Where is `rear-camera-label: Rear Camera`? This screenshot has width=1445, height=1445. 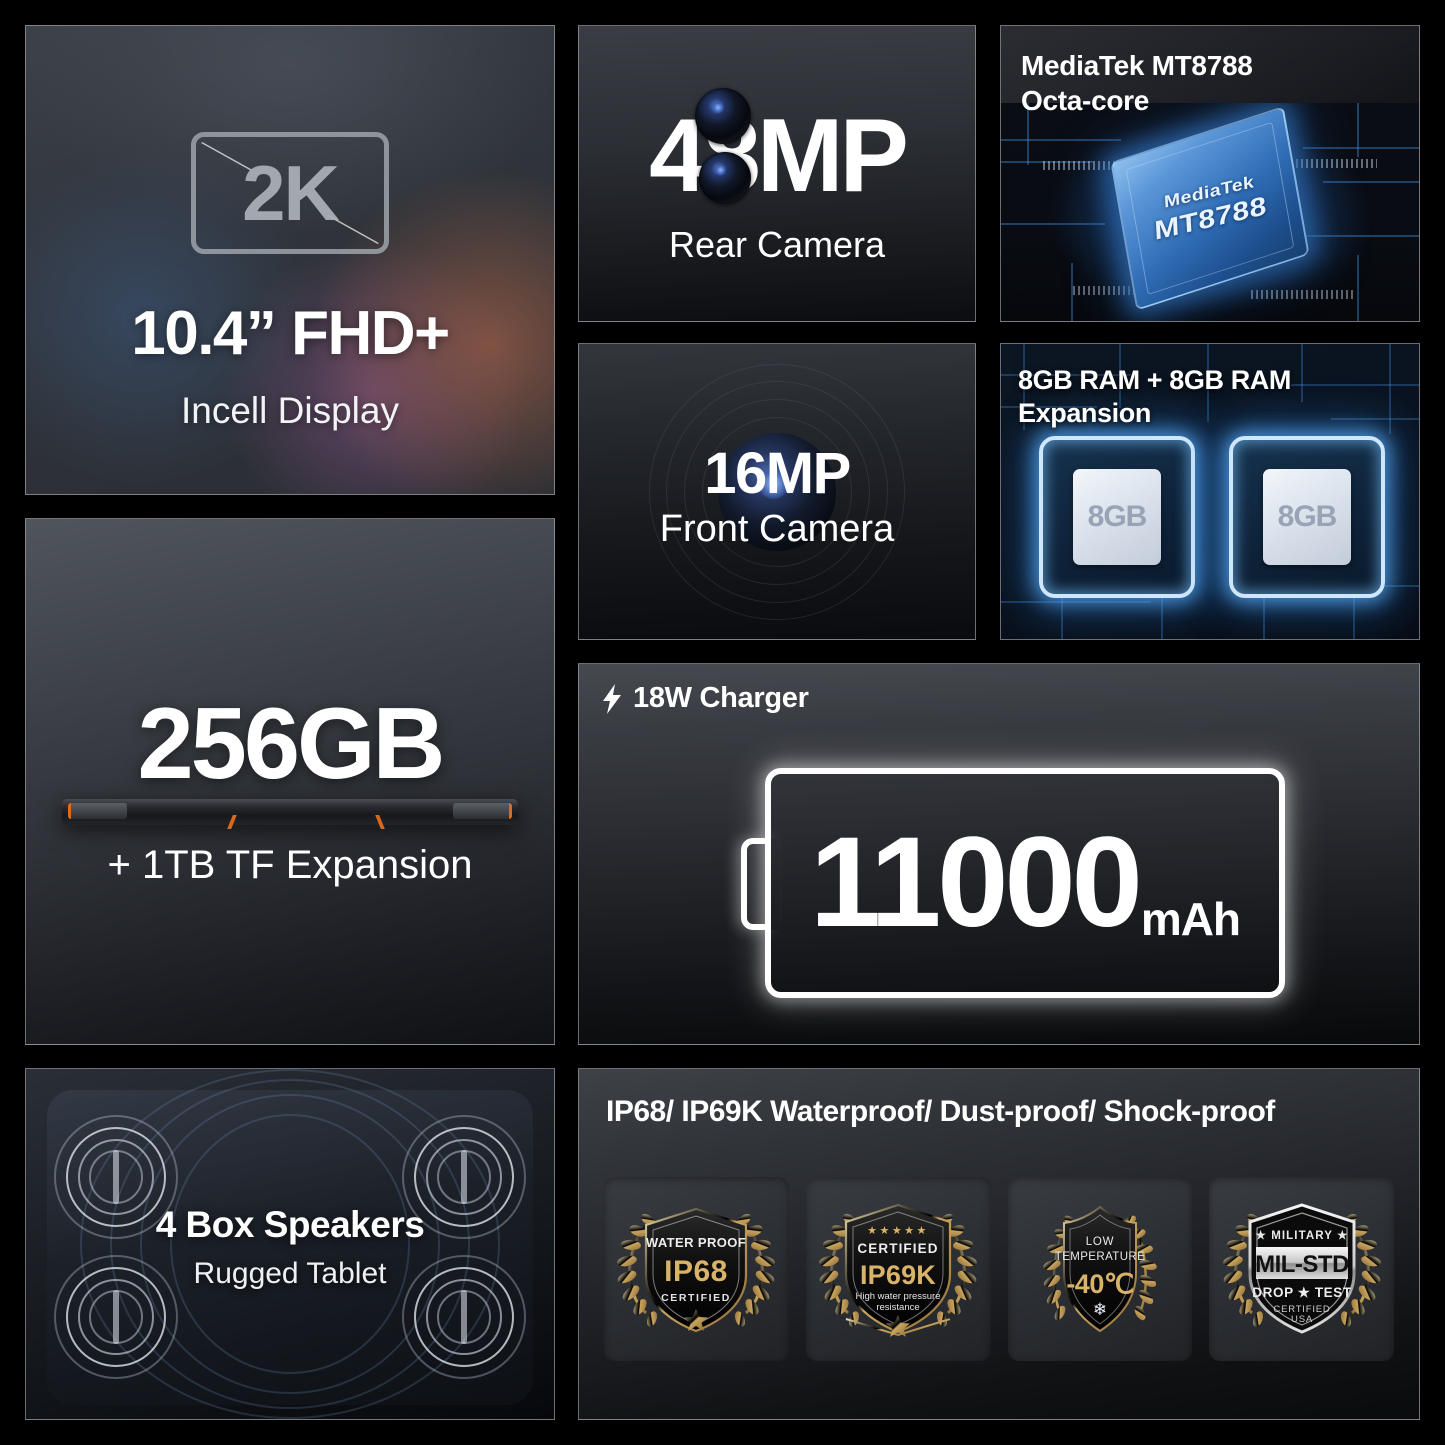
rear-camera-label: Rear Camera is located at coordinates (777, 244).